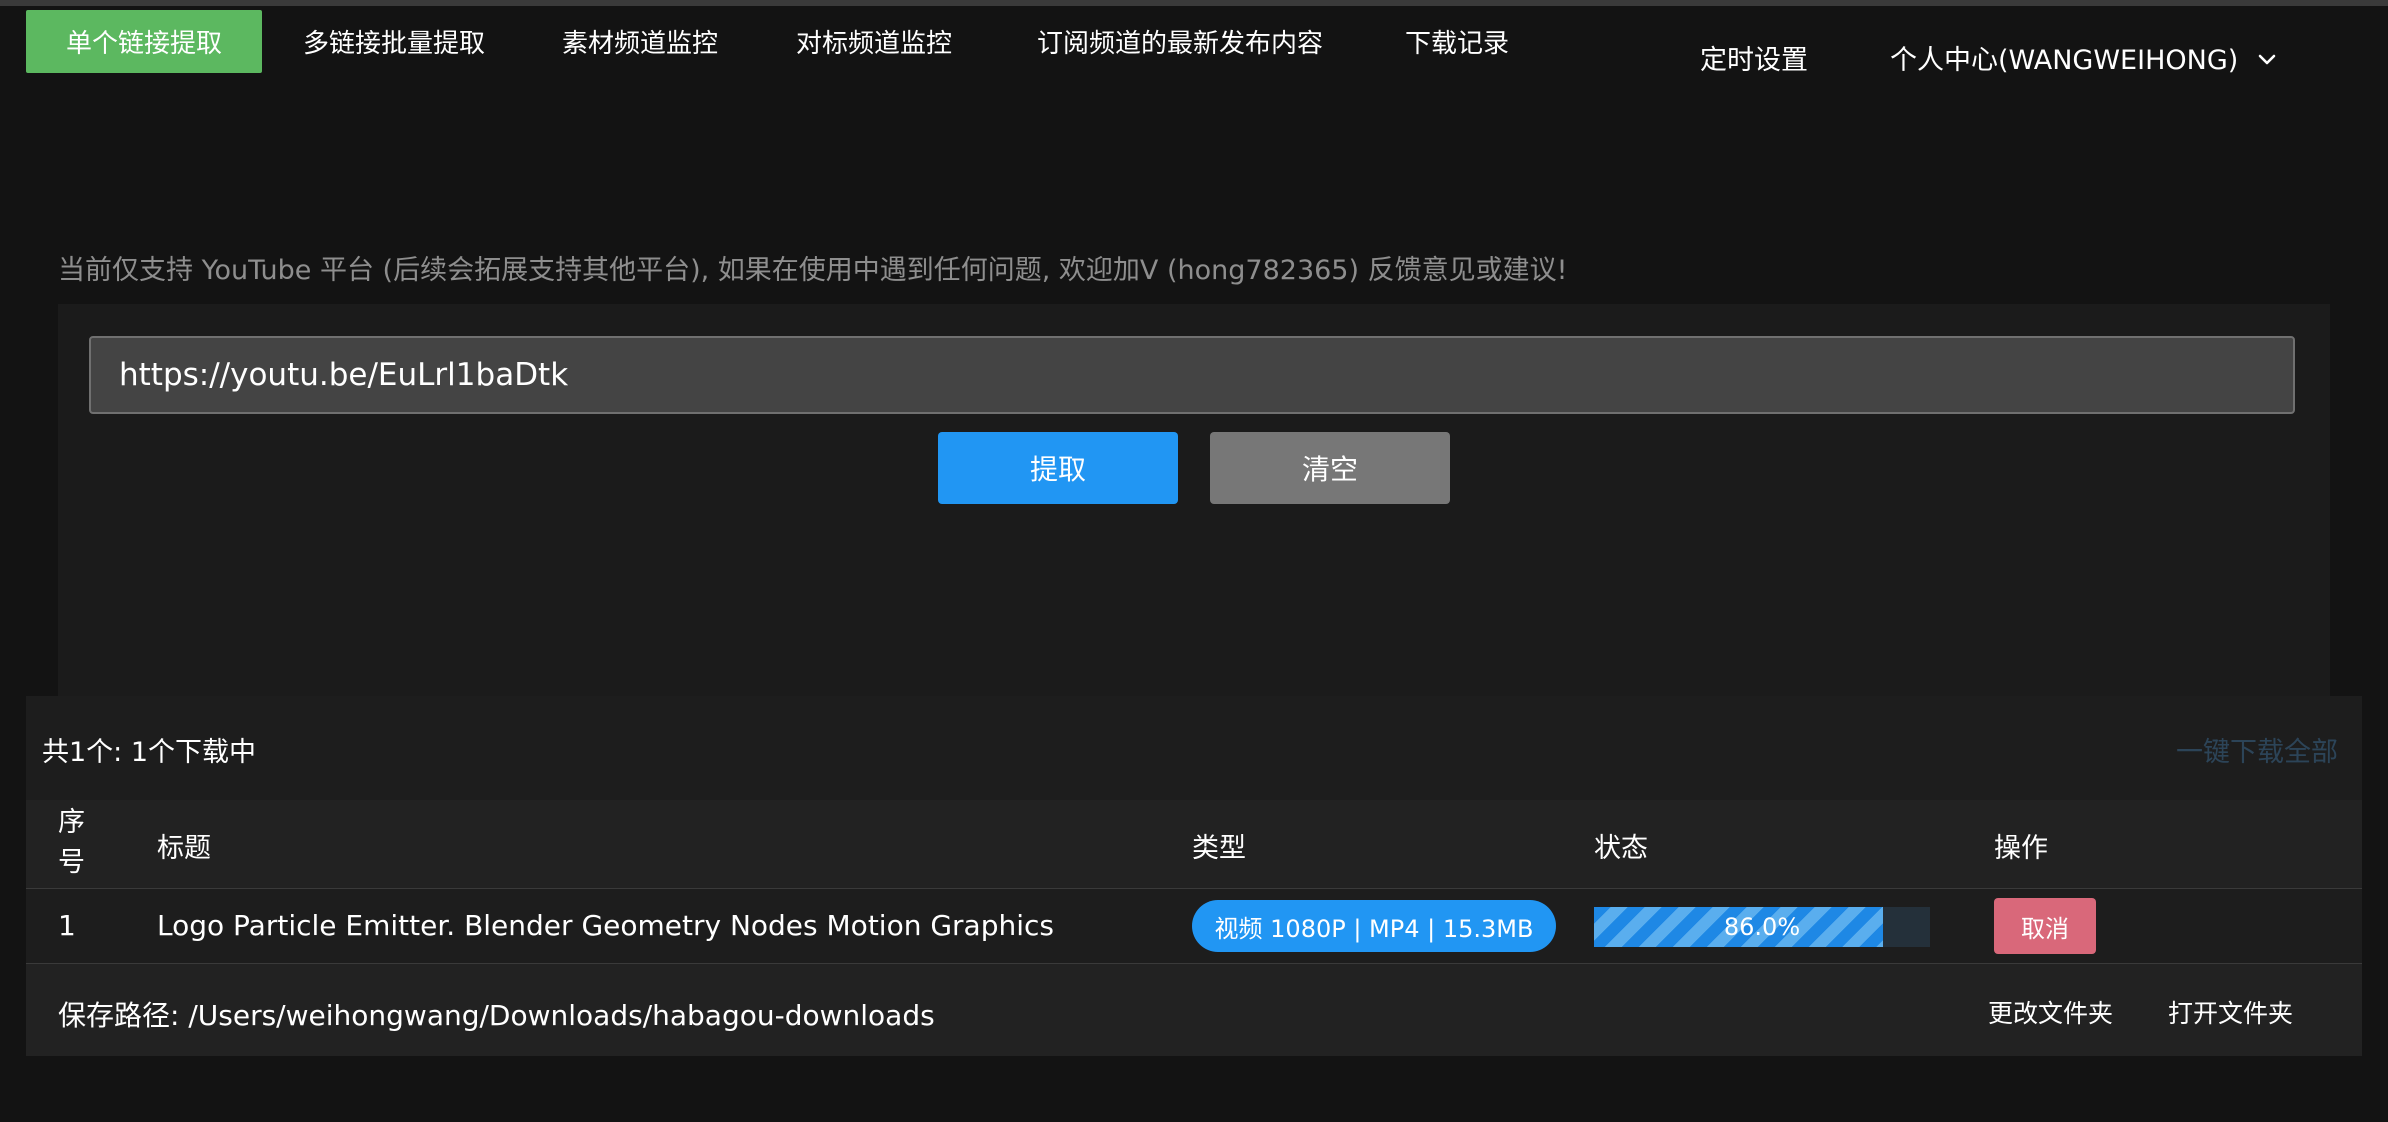 The height and width of the screenshot is (1122, 2388). I want to click on column-header-title: 标题, so click(184, 848).